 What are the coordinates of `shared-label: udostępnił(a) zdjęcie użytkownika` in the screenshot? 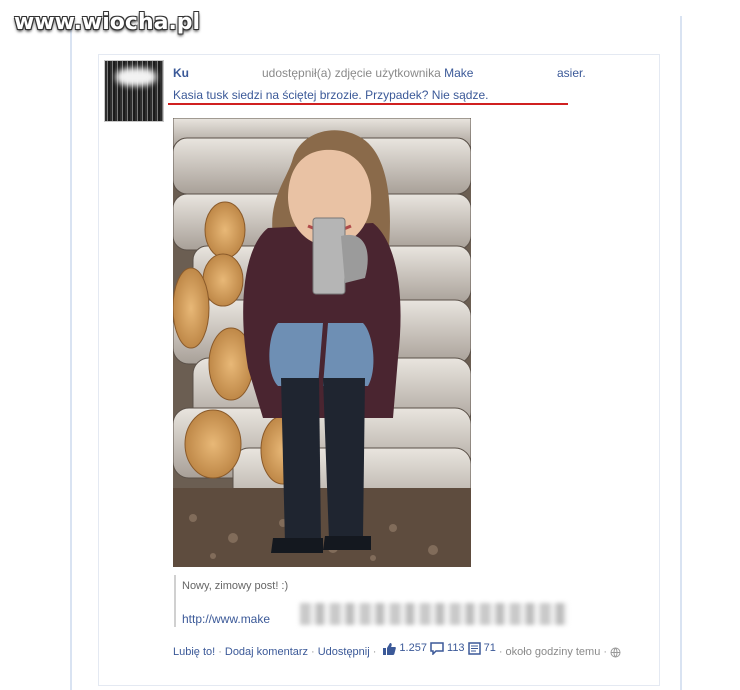 It's located at (351, 73).